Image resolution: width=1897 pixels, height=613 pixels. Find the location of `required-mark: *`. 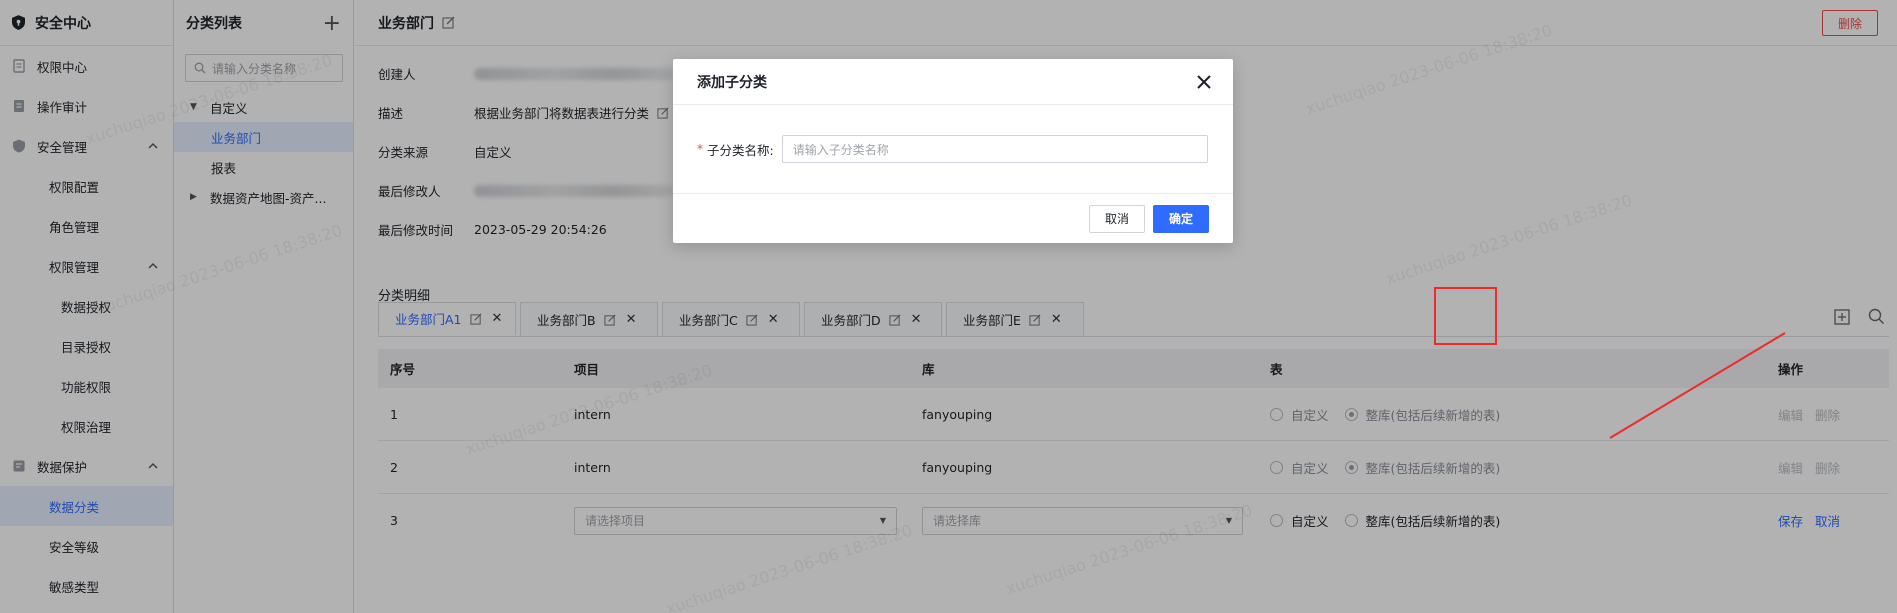

required-mark: * is located at coordinates (700, 149).